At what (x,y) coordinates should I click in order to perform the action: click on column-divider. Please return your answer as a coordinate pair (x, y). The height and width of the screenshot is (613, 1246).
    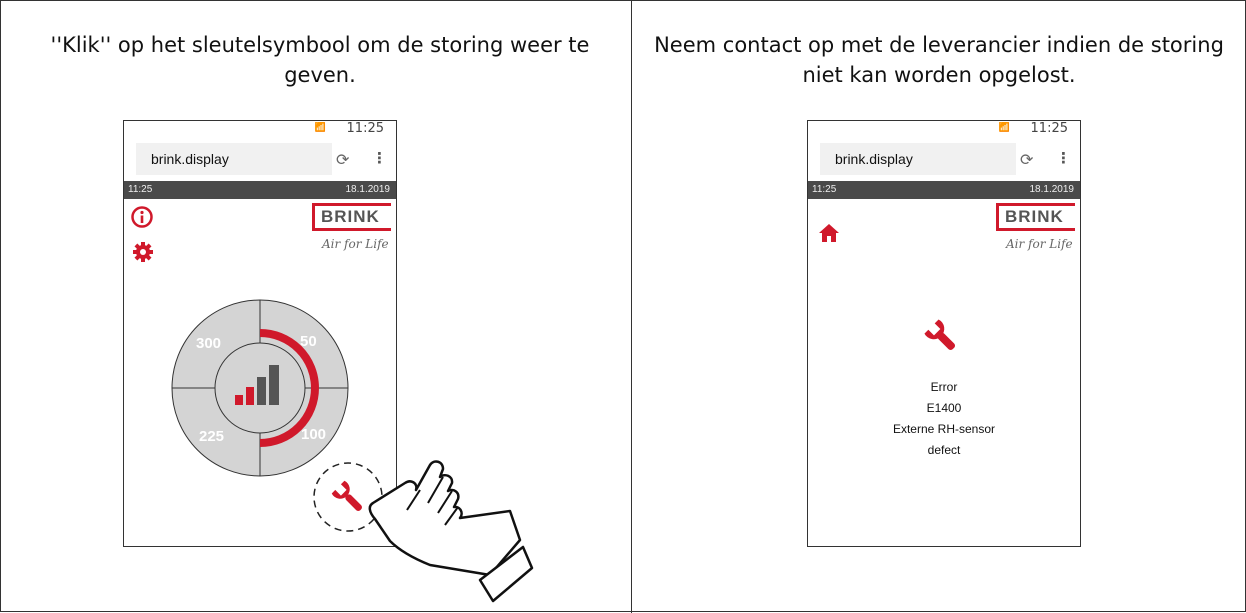
    Looking at the image, I should click on (631, 306).